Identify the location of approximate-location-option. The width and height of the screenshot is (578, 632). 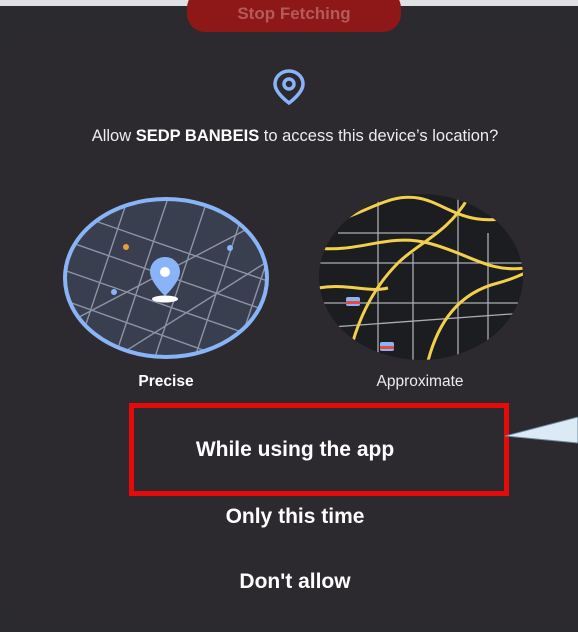
(421, 277).